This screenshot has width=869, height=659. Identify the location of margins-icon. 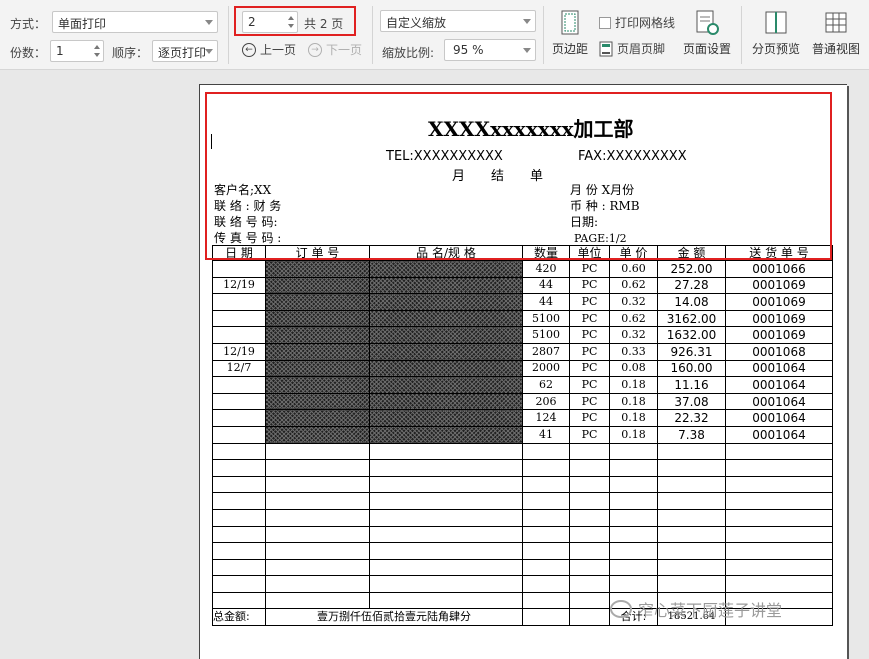
(570, 22).